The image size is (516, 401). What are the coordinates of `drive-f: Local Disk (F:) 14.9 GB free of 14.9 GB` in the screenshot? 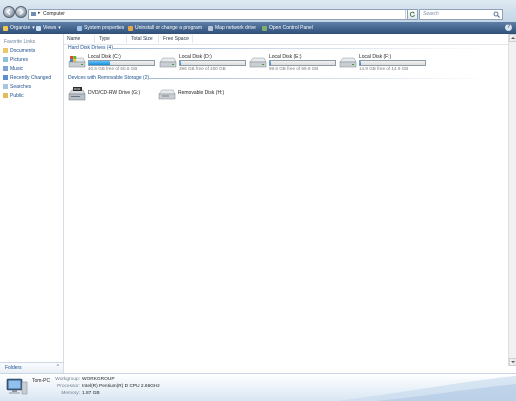 It's located at (385, 64).